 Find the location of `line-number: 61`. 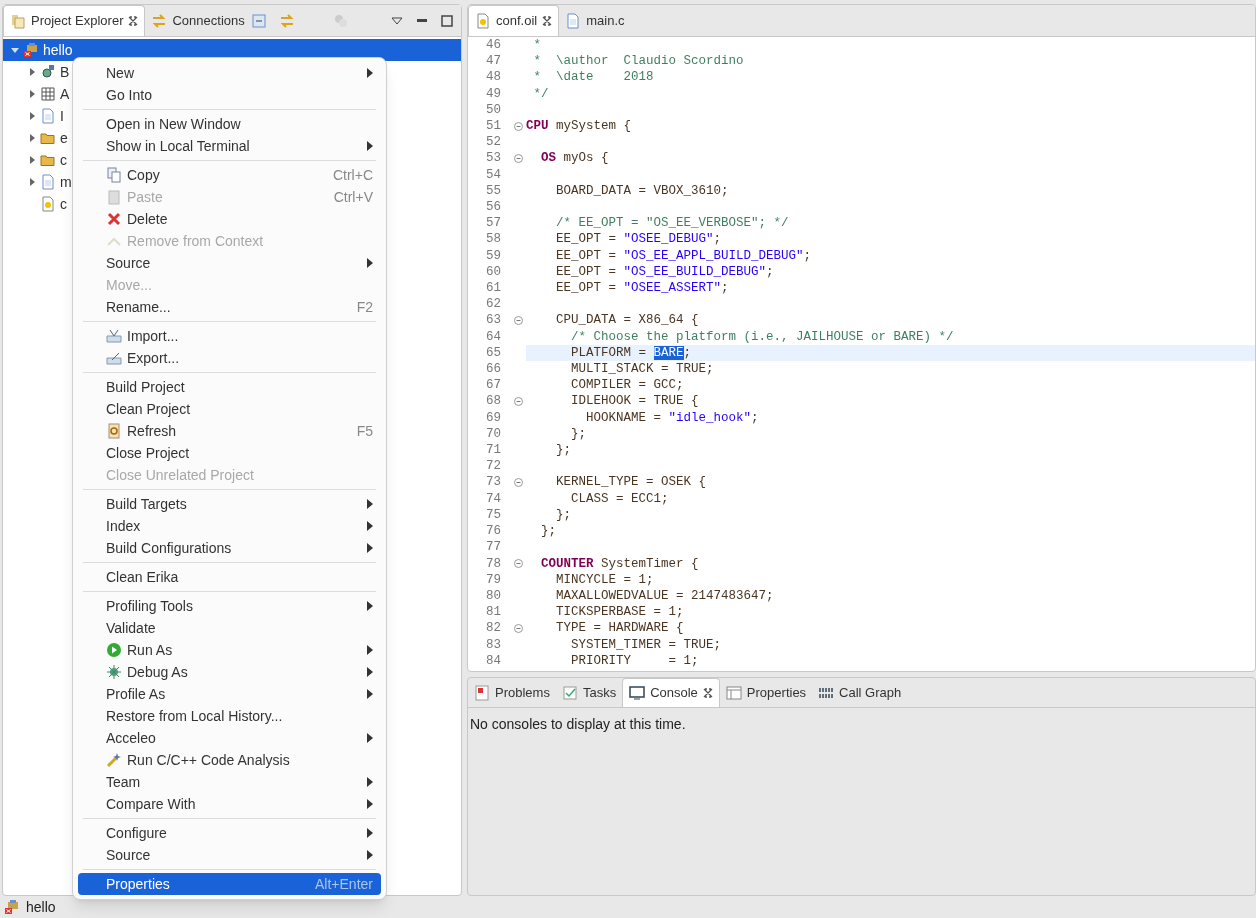

line-number: 61 is located at coordinates (493, 288).